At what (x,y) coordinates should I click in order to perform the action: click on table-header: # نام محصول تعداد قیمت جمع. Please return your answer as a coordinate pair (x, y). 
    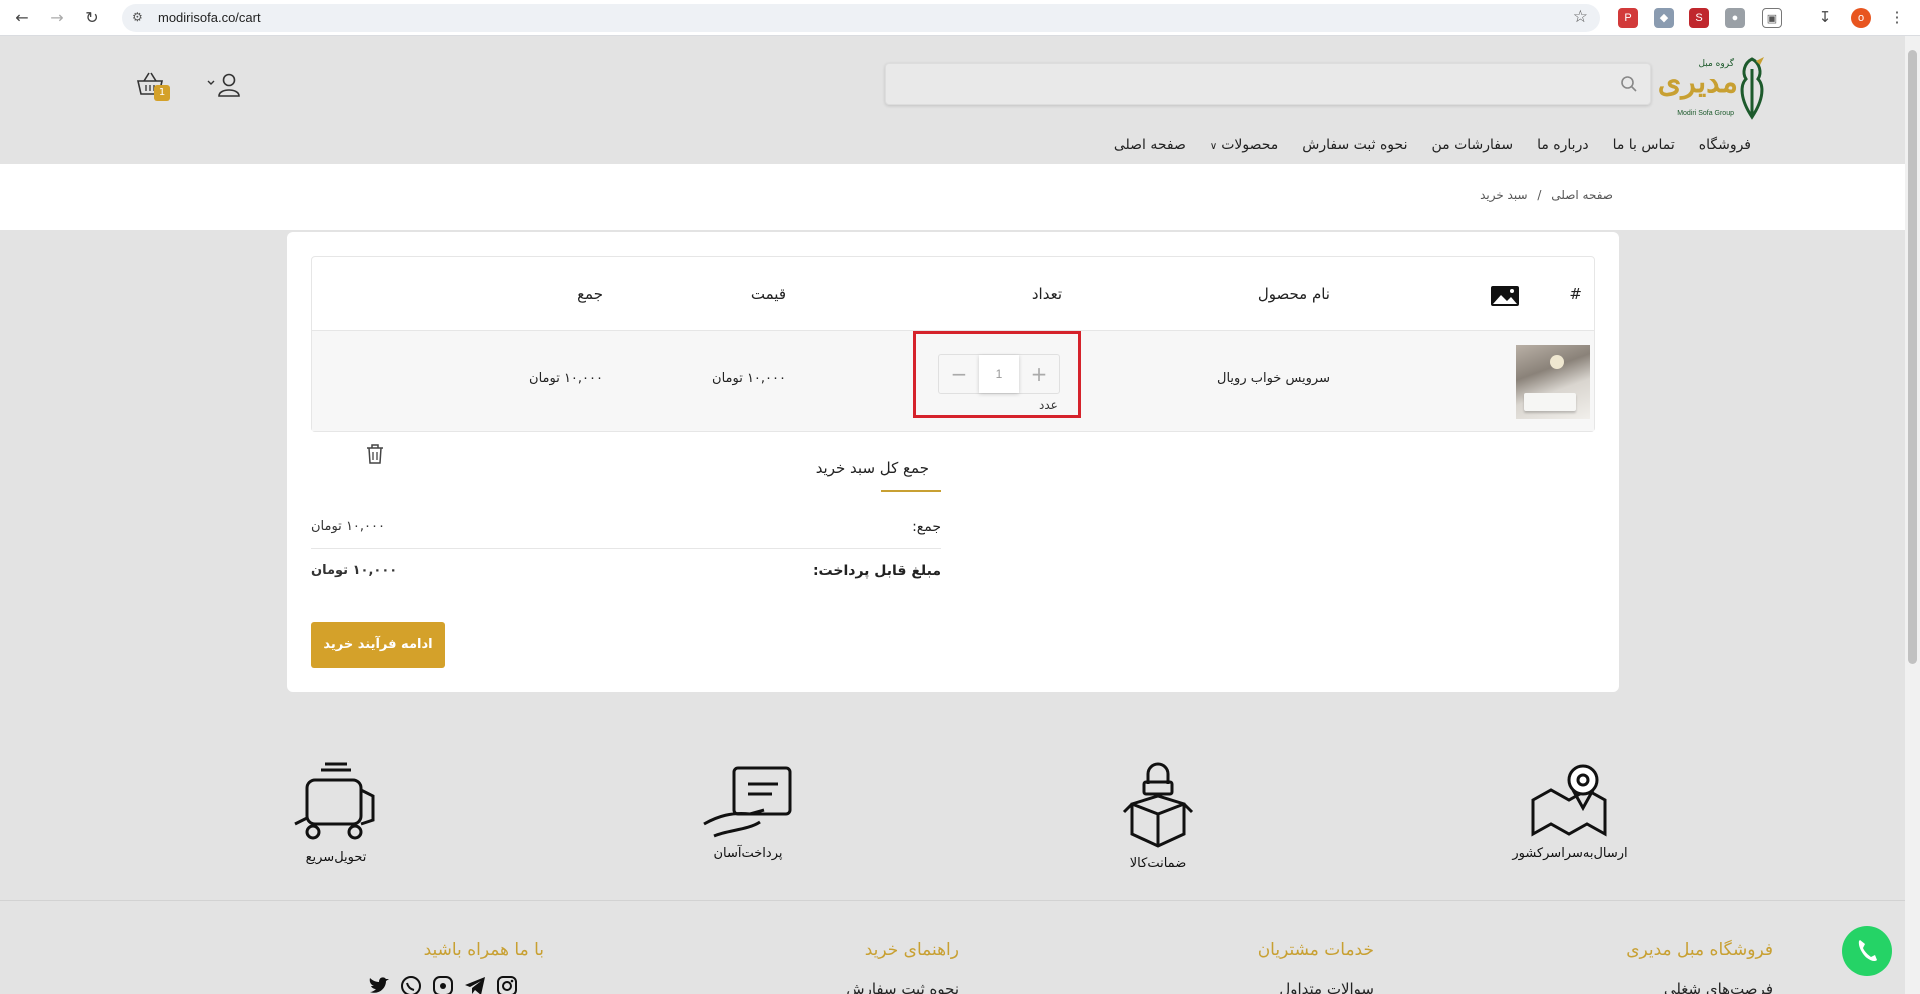
    Looking at the image, I should click on (953, 294).